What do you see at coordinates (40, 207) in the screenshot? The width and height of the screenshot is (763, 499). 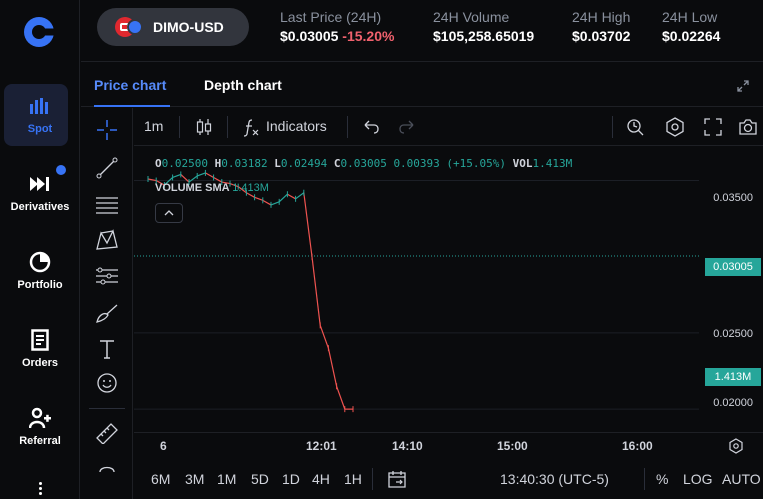 I see `nav-label-derivatives: Derivatives` at bounding box center [40, 207].